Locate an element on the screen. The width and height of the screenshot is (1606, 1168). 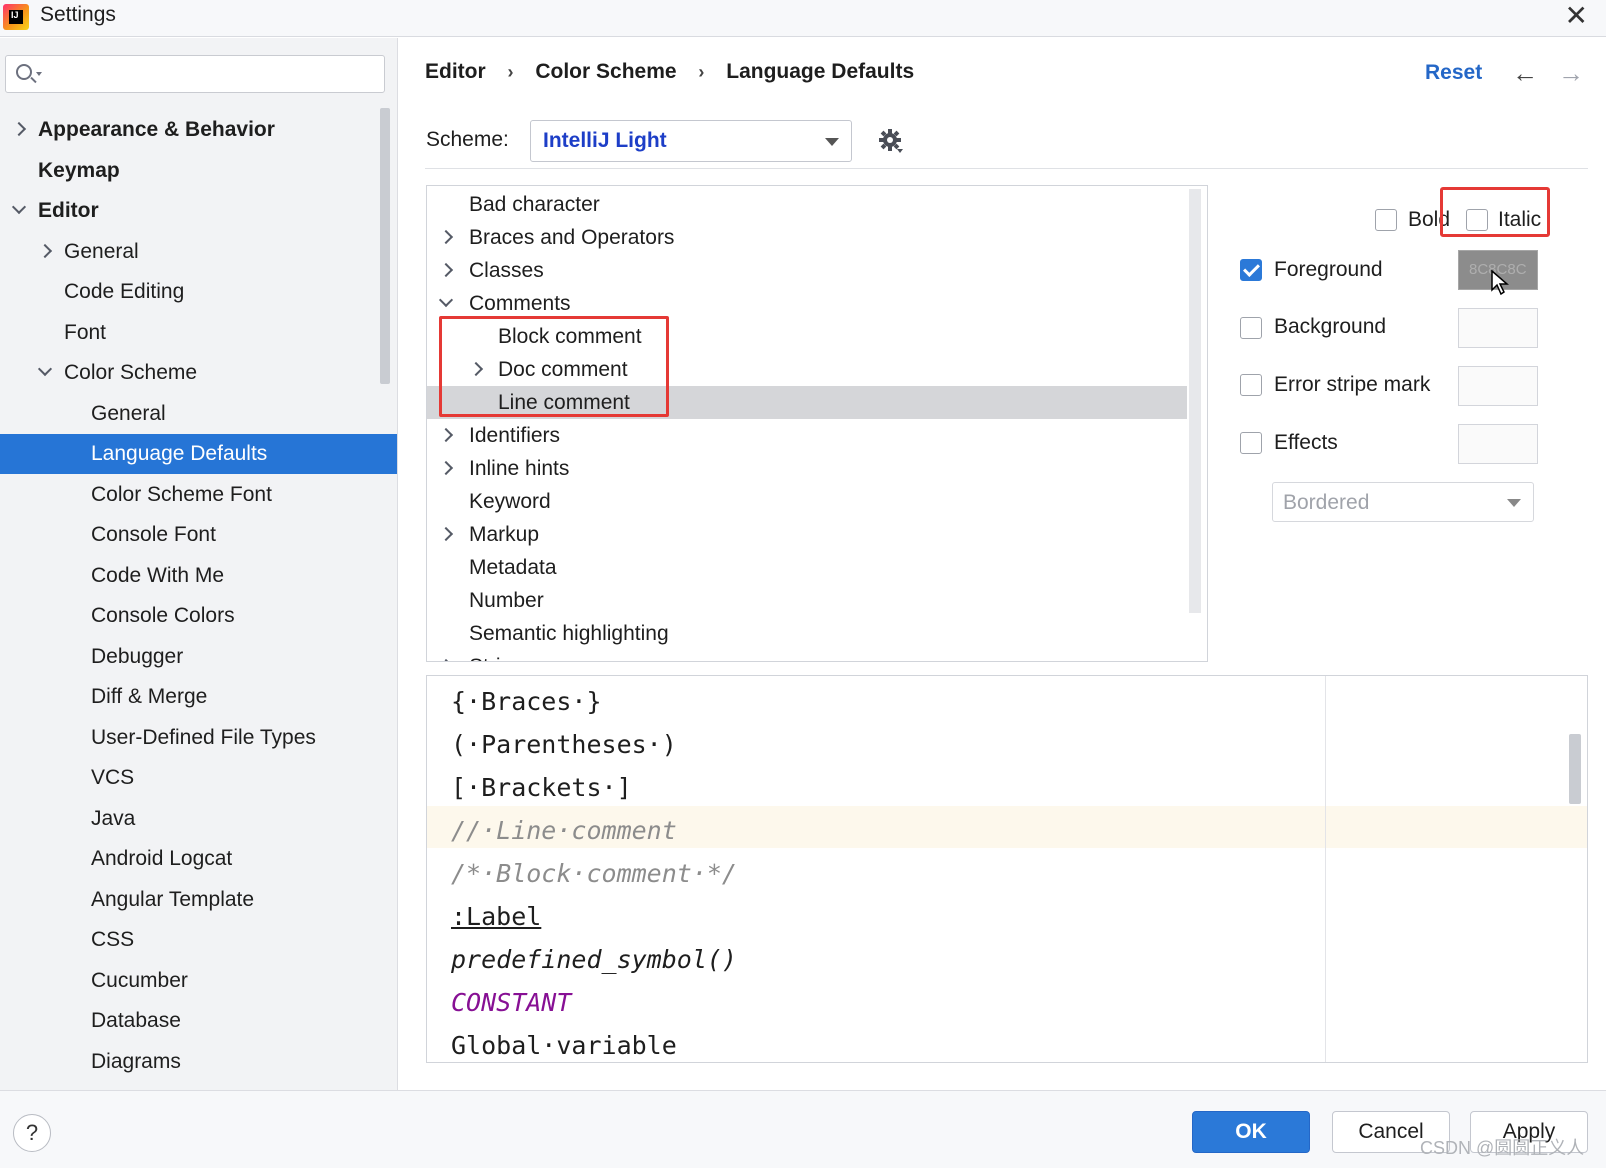
scheme-dropdown: IntelliJ Light is located at coordinates (691, 141).